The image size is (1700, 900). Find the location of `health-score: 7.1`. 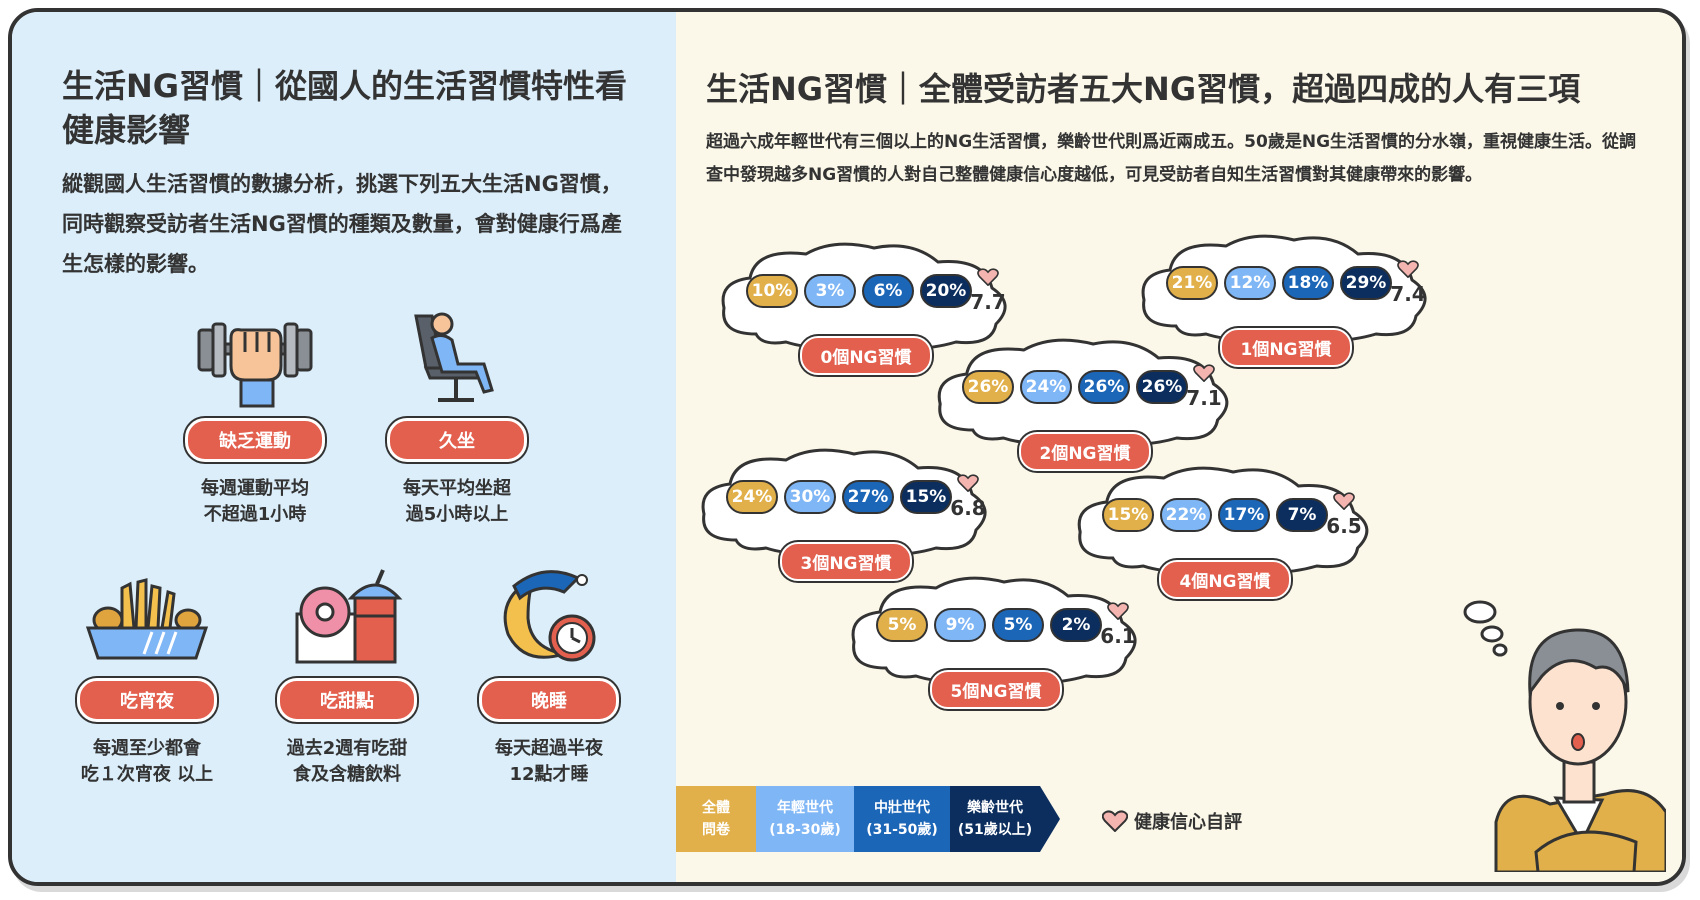

health-score: 7.1 is located at coordinates (1204, 387).